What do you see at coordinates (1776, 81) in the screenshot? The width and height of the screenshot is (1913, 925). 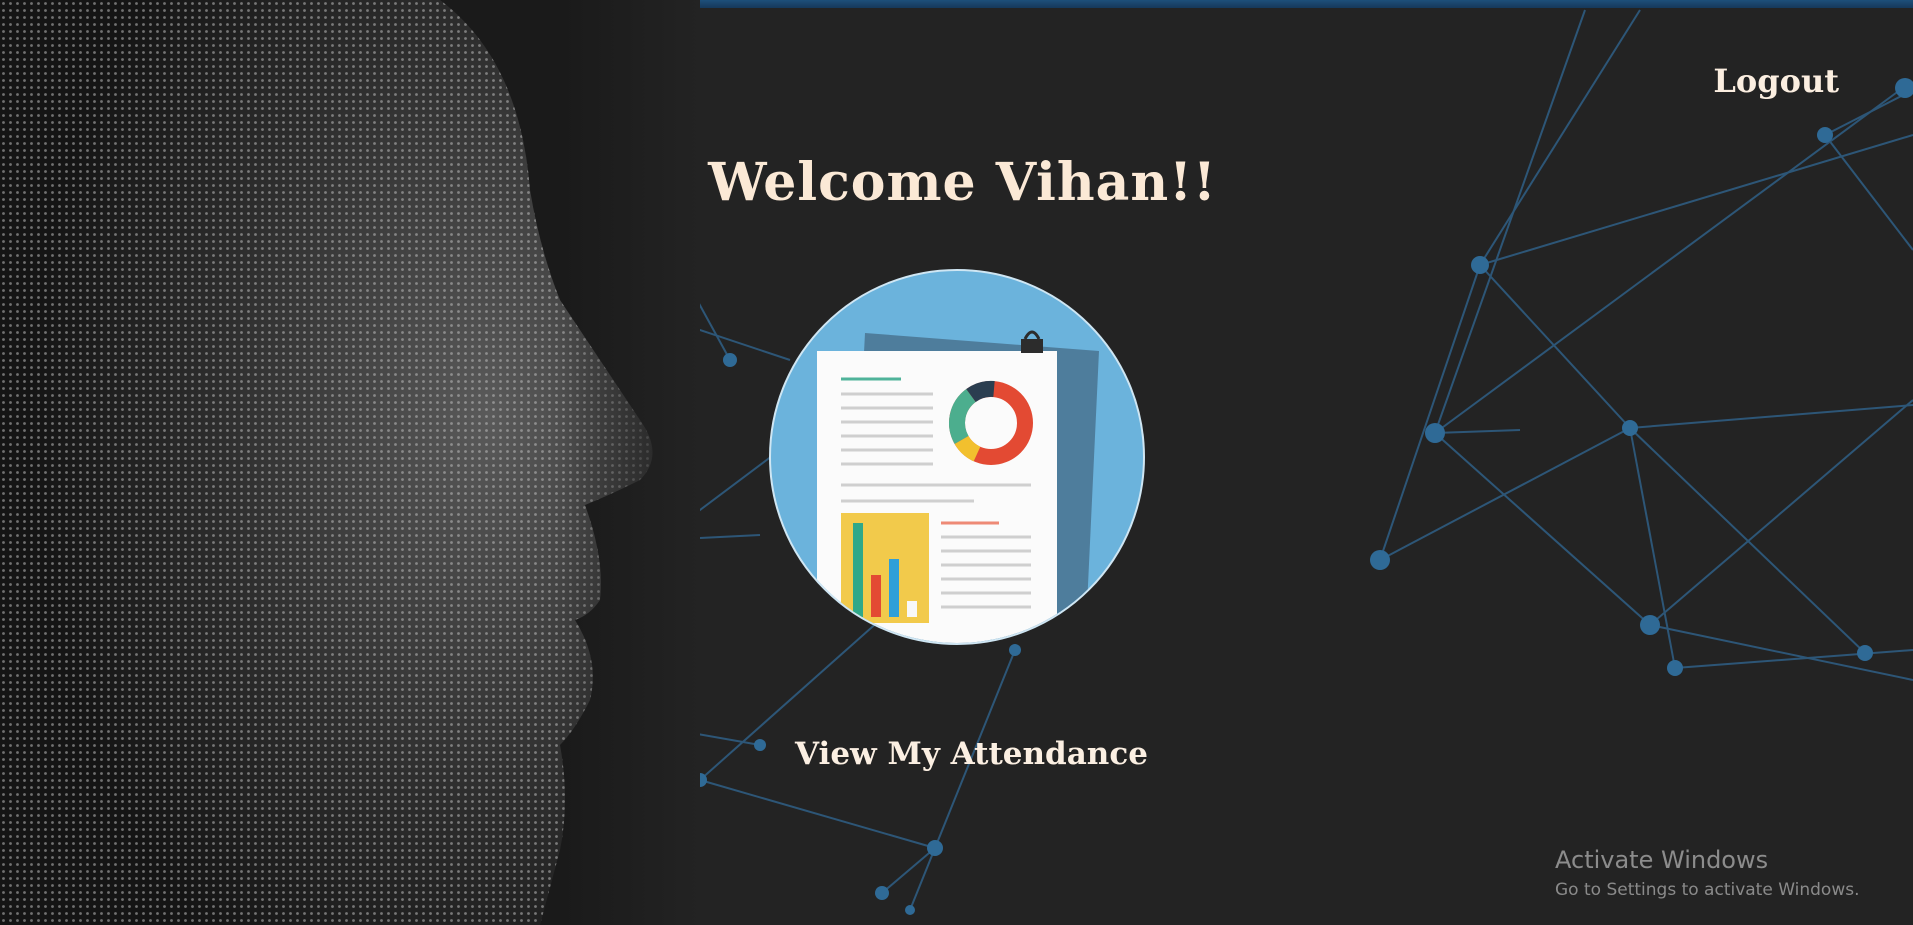 I see `logout-link: Logout` at bounding box center [1776, 81].